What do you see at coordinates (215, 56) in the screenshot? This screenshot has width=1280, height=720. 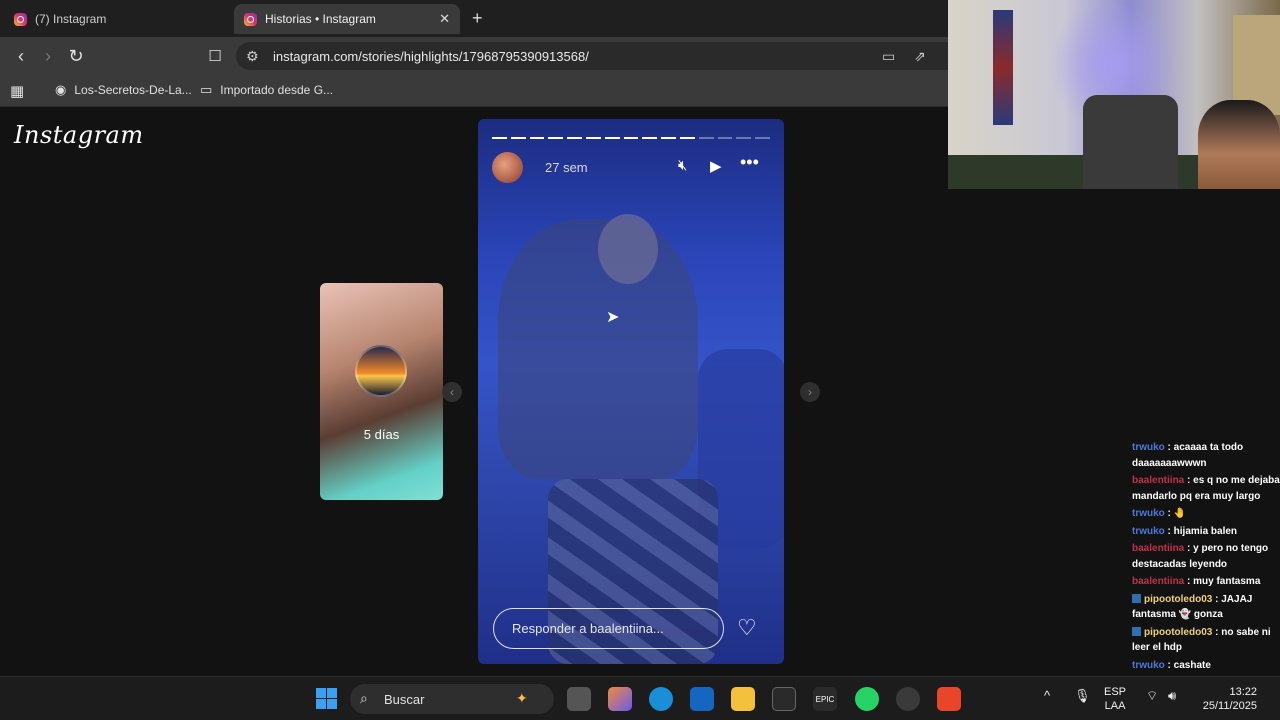 I see `bookmark-icon: ☐` at bounding box center [215, 56].